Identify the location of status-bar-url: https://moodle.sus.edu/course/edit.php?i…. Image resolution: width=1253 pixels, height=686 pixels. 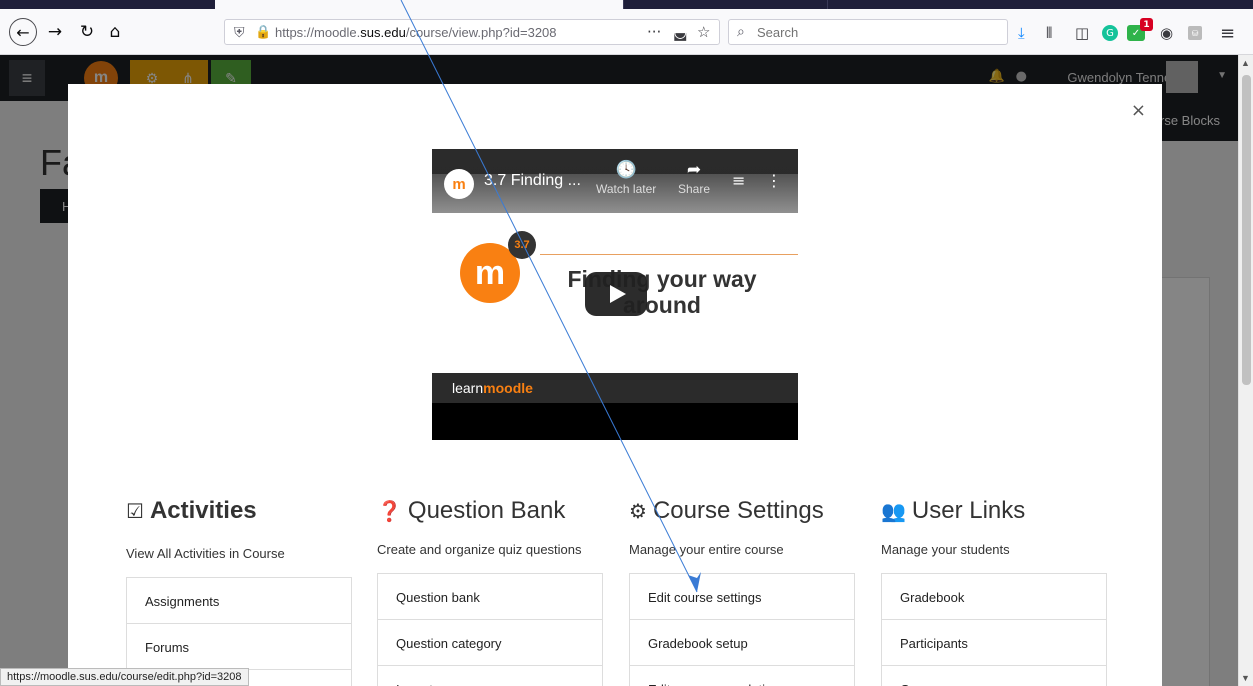
(124, 677).